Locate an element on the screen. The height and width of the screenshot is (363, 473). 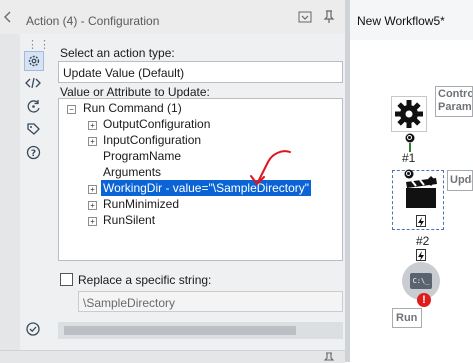
action-type-label: Select an action type: is located at coordinates (117, 53).